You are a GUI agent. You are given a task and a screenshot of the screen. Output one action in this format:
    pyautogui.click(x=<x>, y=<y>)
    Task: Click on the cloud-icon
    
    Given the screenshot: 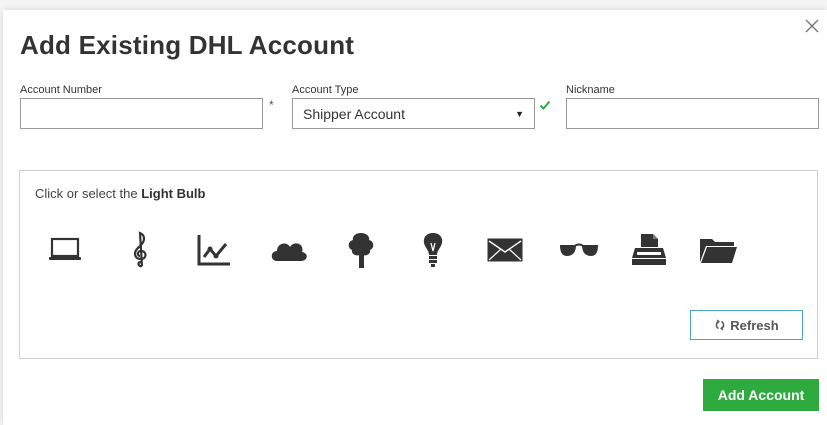 What is the action you would take?
    pyautogui.click(x=289, y=250)
    